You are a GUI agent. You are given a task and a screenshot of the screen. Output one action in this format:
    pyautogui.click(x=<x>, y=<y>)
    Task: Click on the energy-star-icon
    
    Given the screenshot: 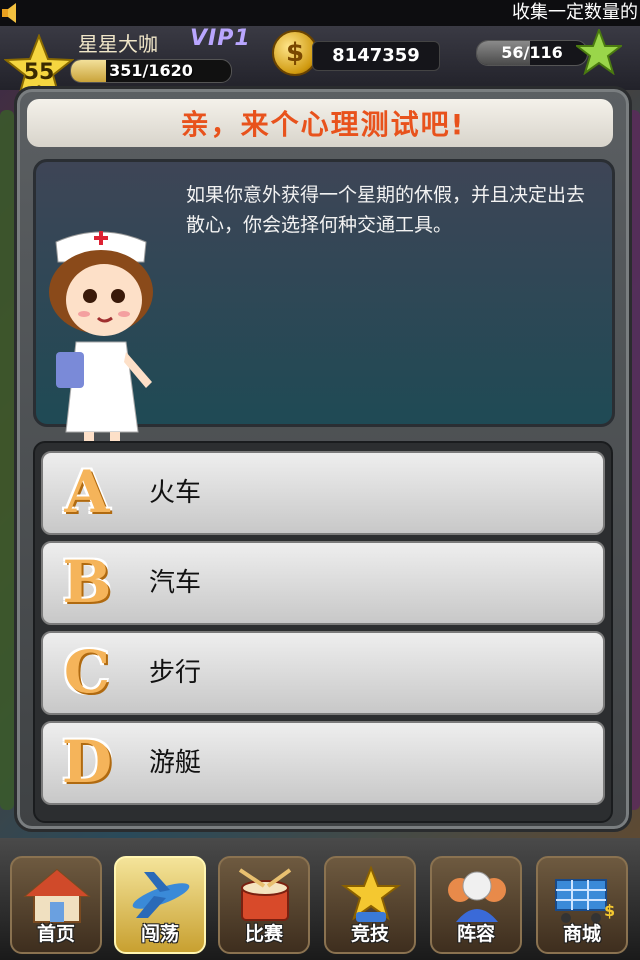 What is the action you would take?
    pyautogui.click(x=599, y=52)
    